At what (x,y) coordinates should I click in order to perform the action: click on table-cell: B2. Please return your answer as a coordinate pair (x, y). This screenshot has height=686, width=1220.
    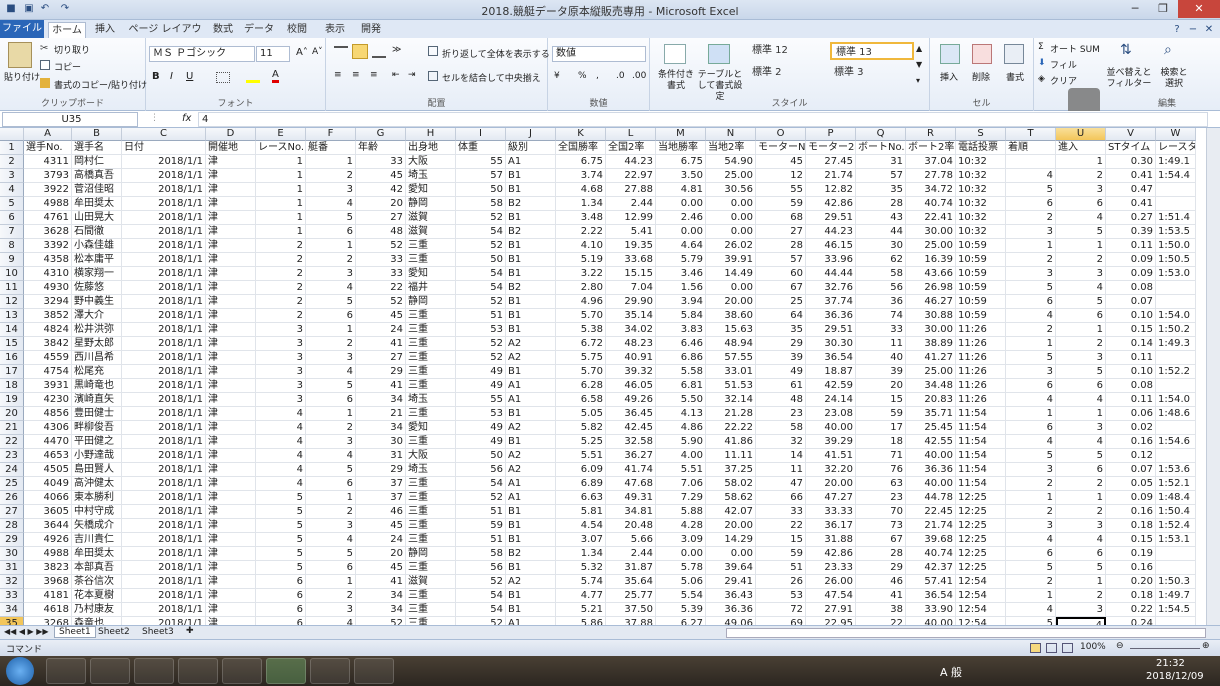
    Looking at the image, I should click on (531, 288).